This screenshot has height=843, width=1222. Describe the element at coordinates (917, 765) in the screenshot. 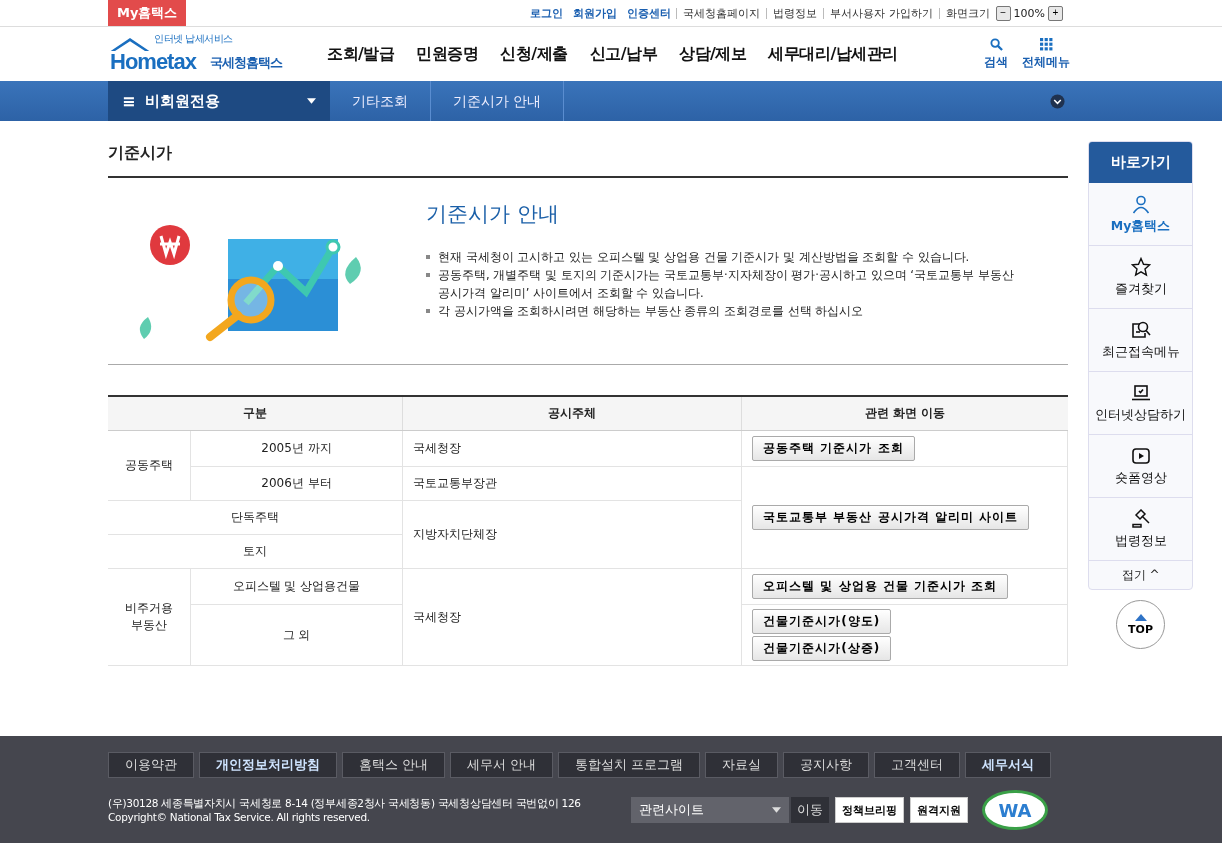

I see `footer-link: 고객센터` at that location.